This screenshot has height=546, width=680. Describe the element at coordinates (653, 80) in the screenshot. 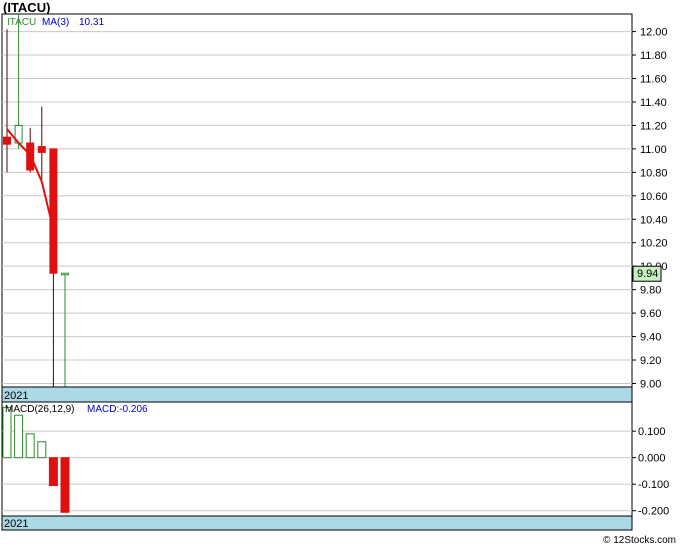

I see `price-tick-label: 11.60` at that location.